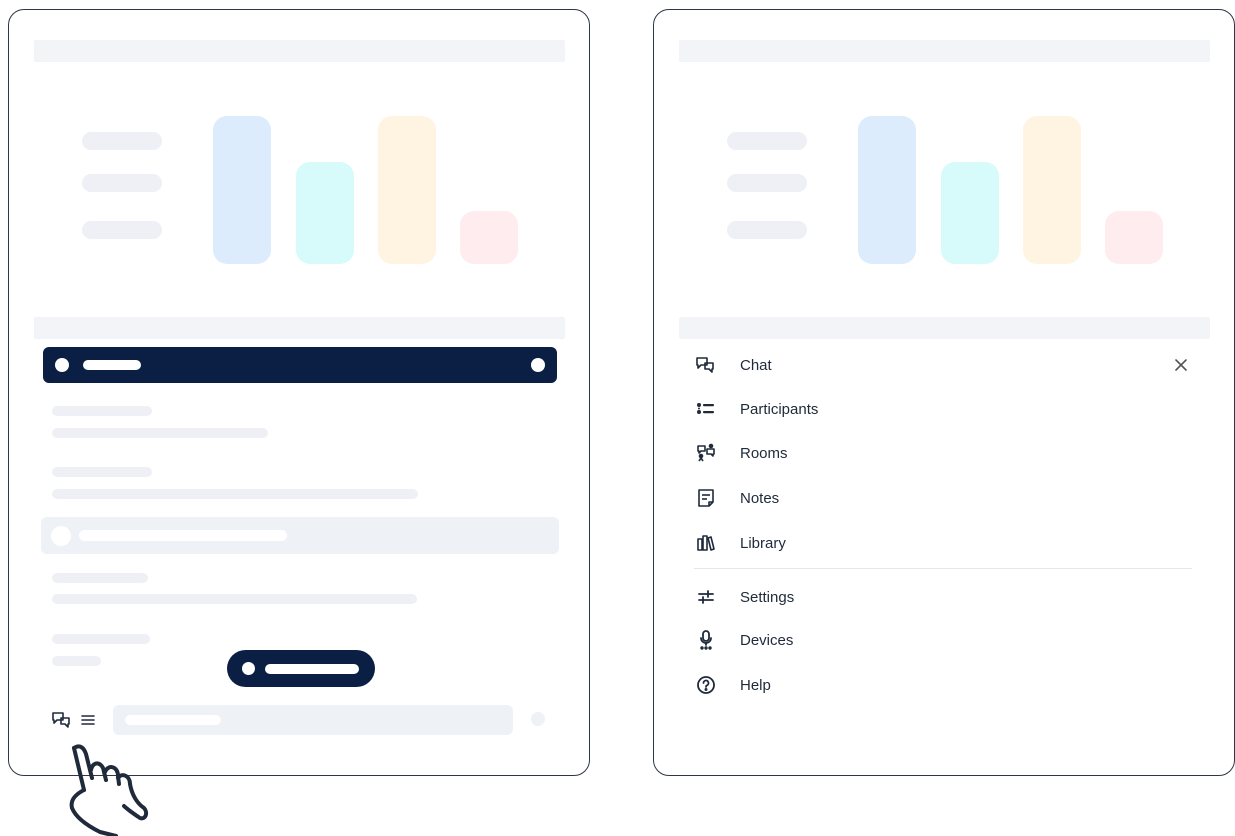 The height and width of the screenshot is (836, 1235). Describe the element at coordinates (706, 685) in the screenshot. I see `help-icon` at that location.